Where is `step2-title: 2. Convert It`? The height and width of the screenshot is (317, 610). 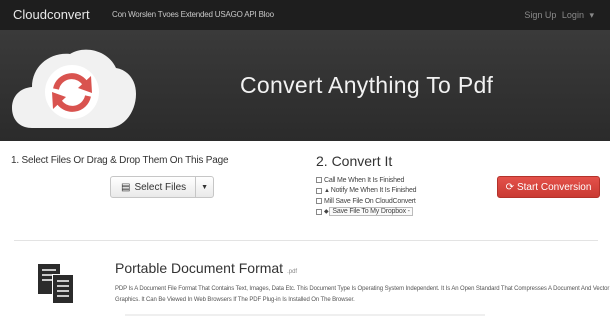
step2-title: 2. Convert It is located at coordinates (354, 161).